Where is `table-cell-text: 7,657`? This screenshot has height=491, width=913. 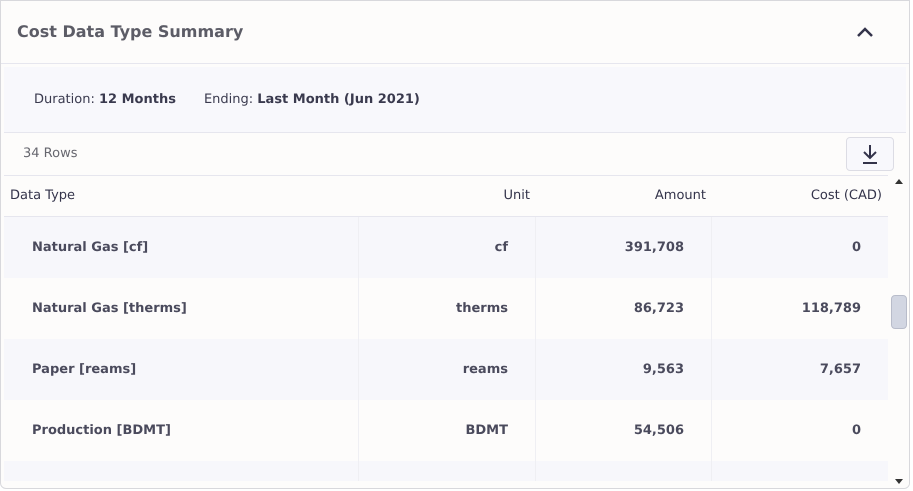
table-cell-text: 7,657 is located at coordinates (841, 369).